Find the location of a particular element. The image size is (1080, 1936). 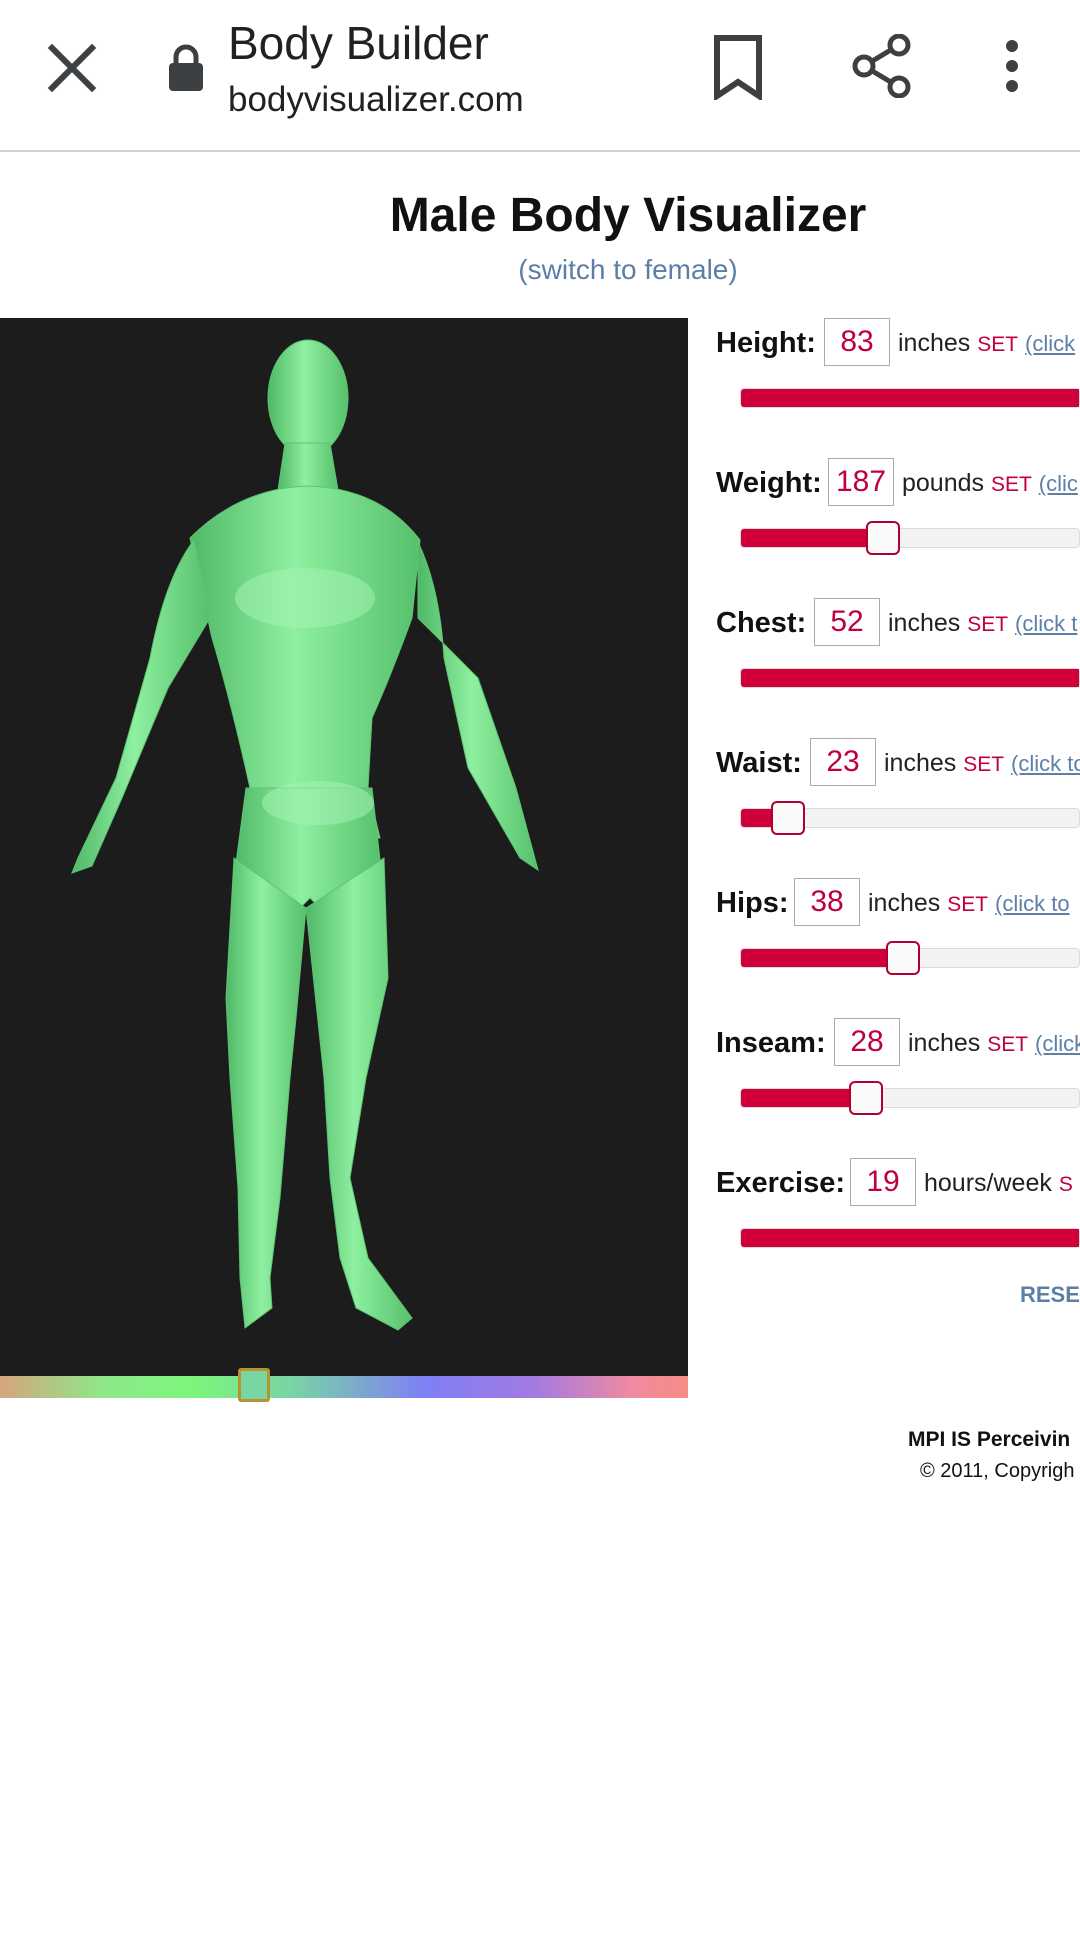

hips-label: Hips: is located at coordinates (752, 903).